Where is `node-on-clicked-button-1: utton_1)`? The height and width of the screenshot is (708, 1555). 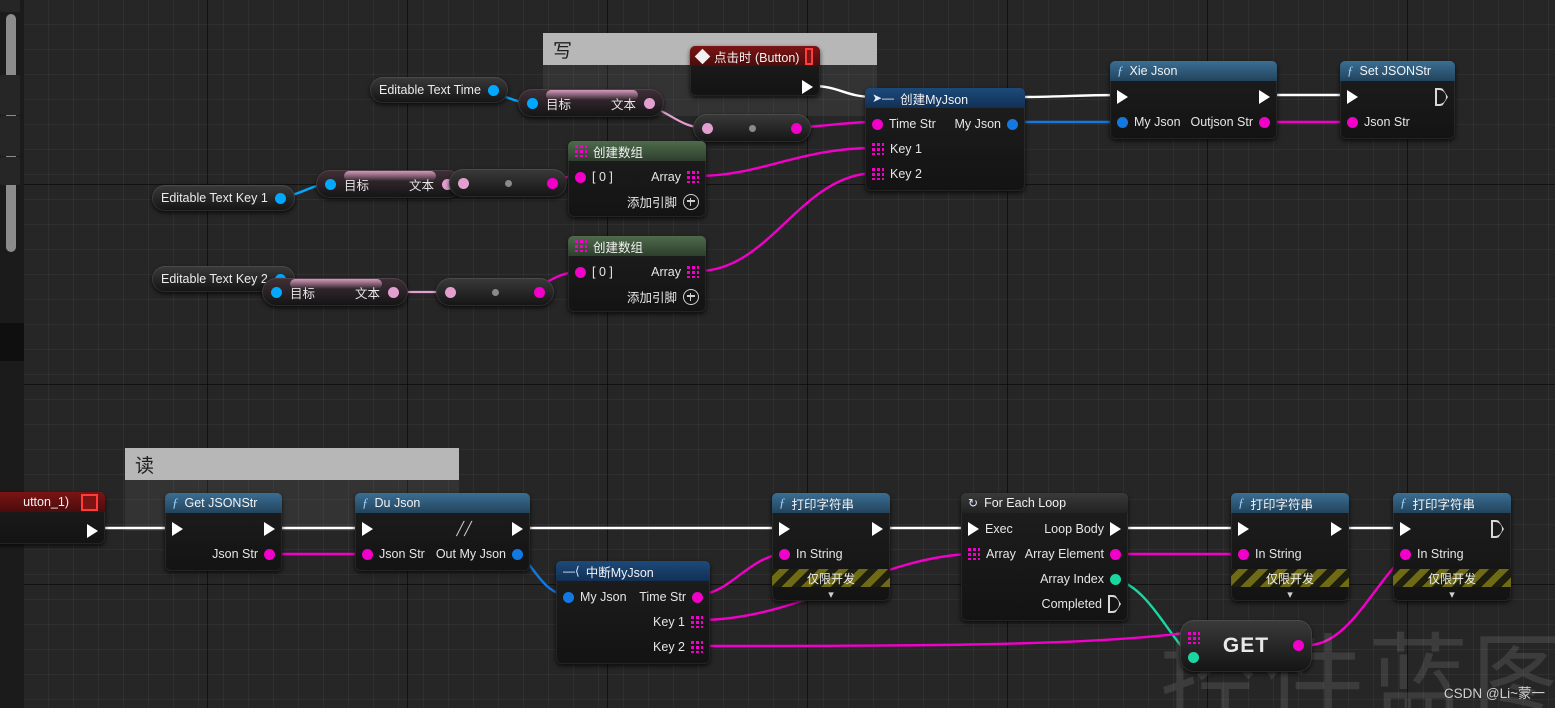 node-on-clicked-button-1: utton_1) is located at coordinates (52, 518).